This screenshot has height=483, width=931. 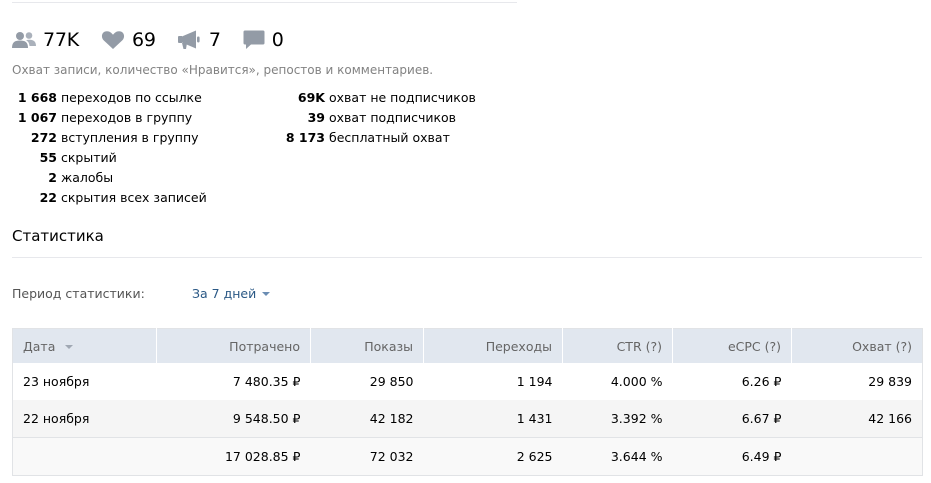 I want to click on cell-impressions: 29 850, so click(x=391, y=381).